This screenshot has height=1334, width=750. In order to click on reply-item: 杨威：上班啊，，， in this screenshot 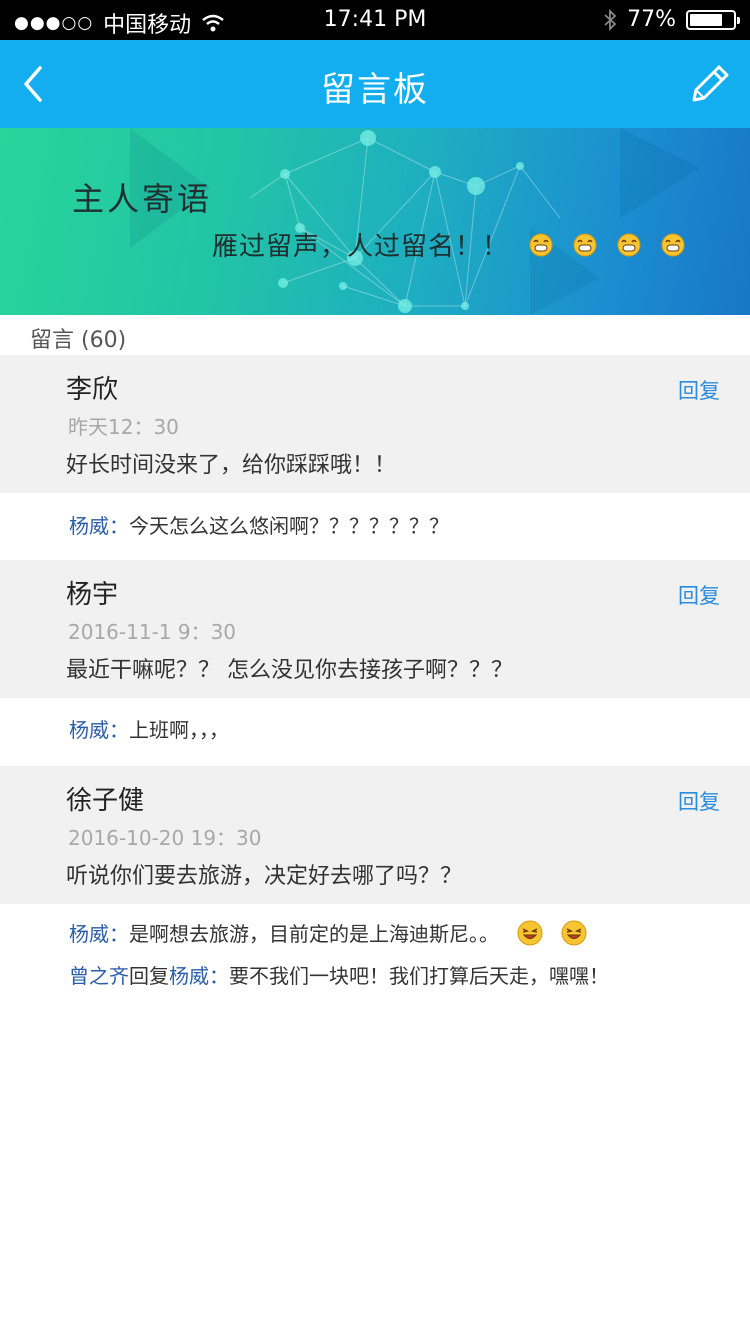, I will do `click(149, 728)`.